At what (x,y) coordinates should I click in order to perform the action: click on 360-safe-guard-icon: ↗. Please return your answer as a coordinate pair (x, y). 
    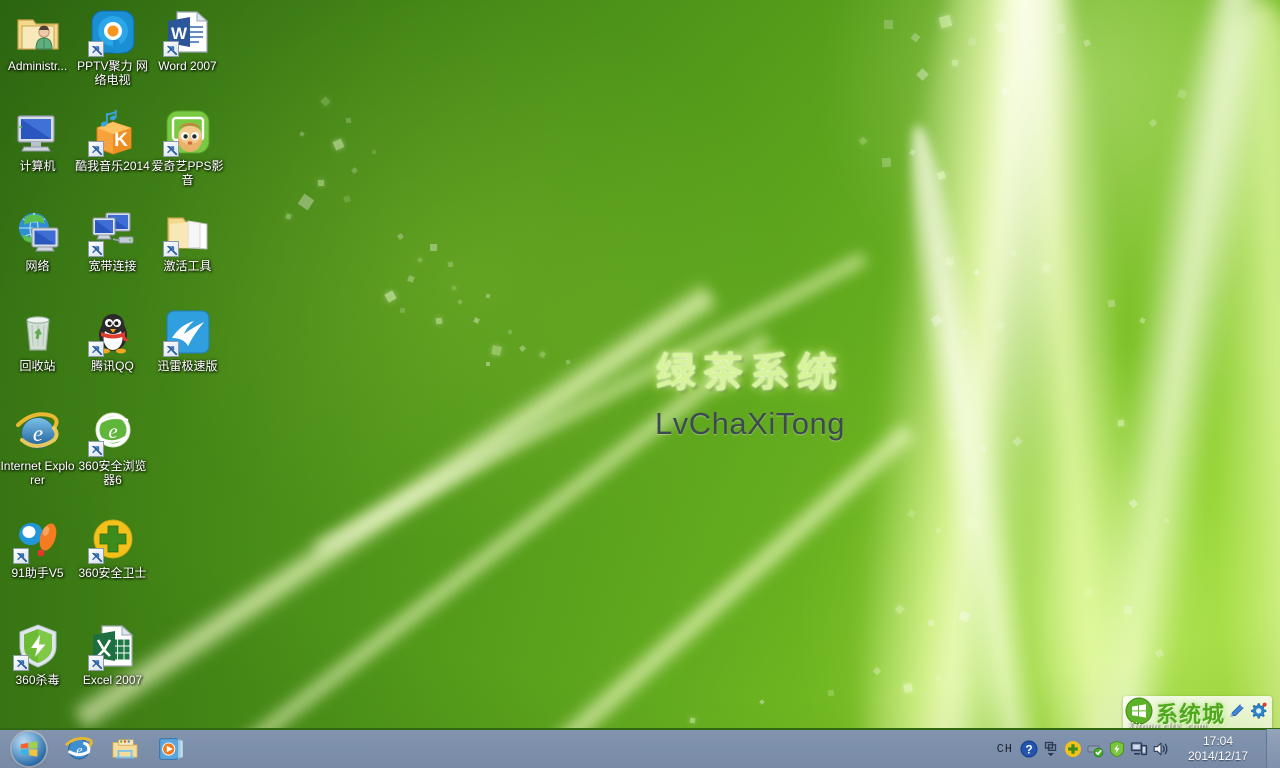
    Looking at the image, I should click on (112, 539).